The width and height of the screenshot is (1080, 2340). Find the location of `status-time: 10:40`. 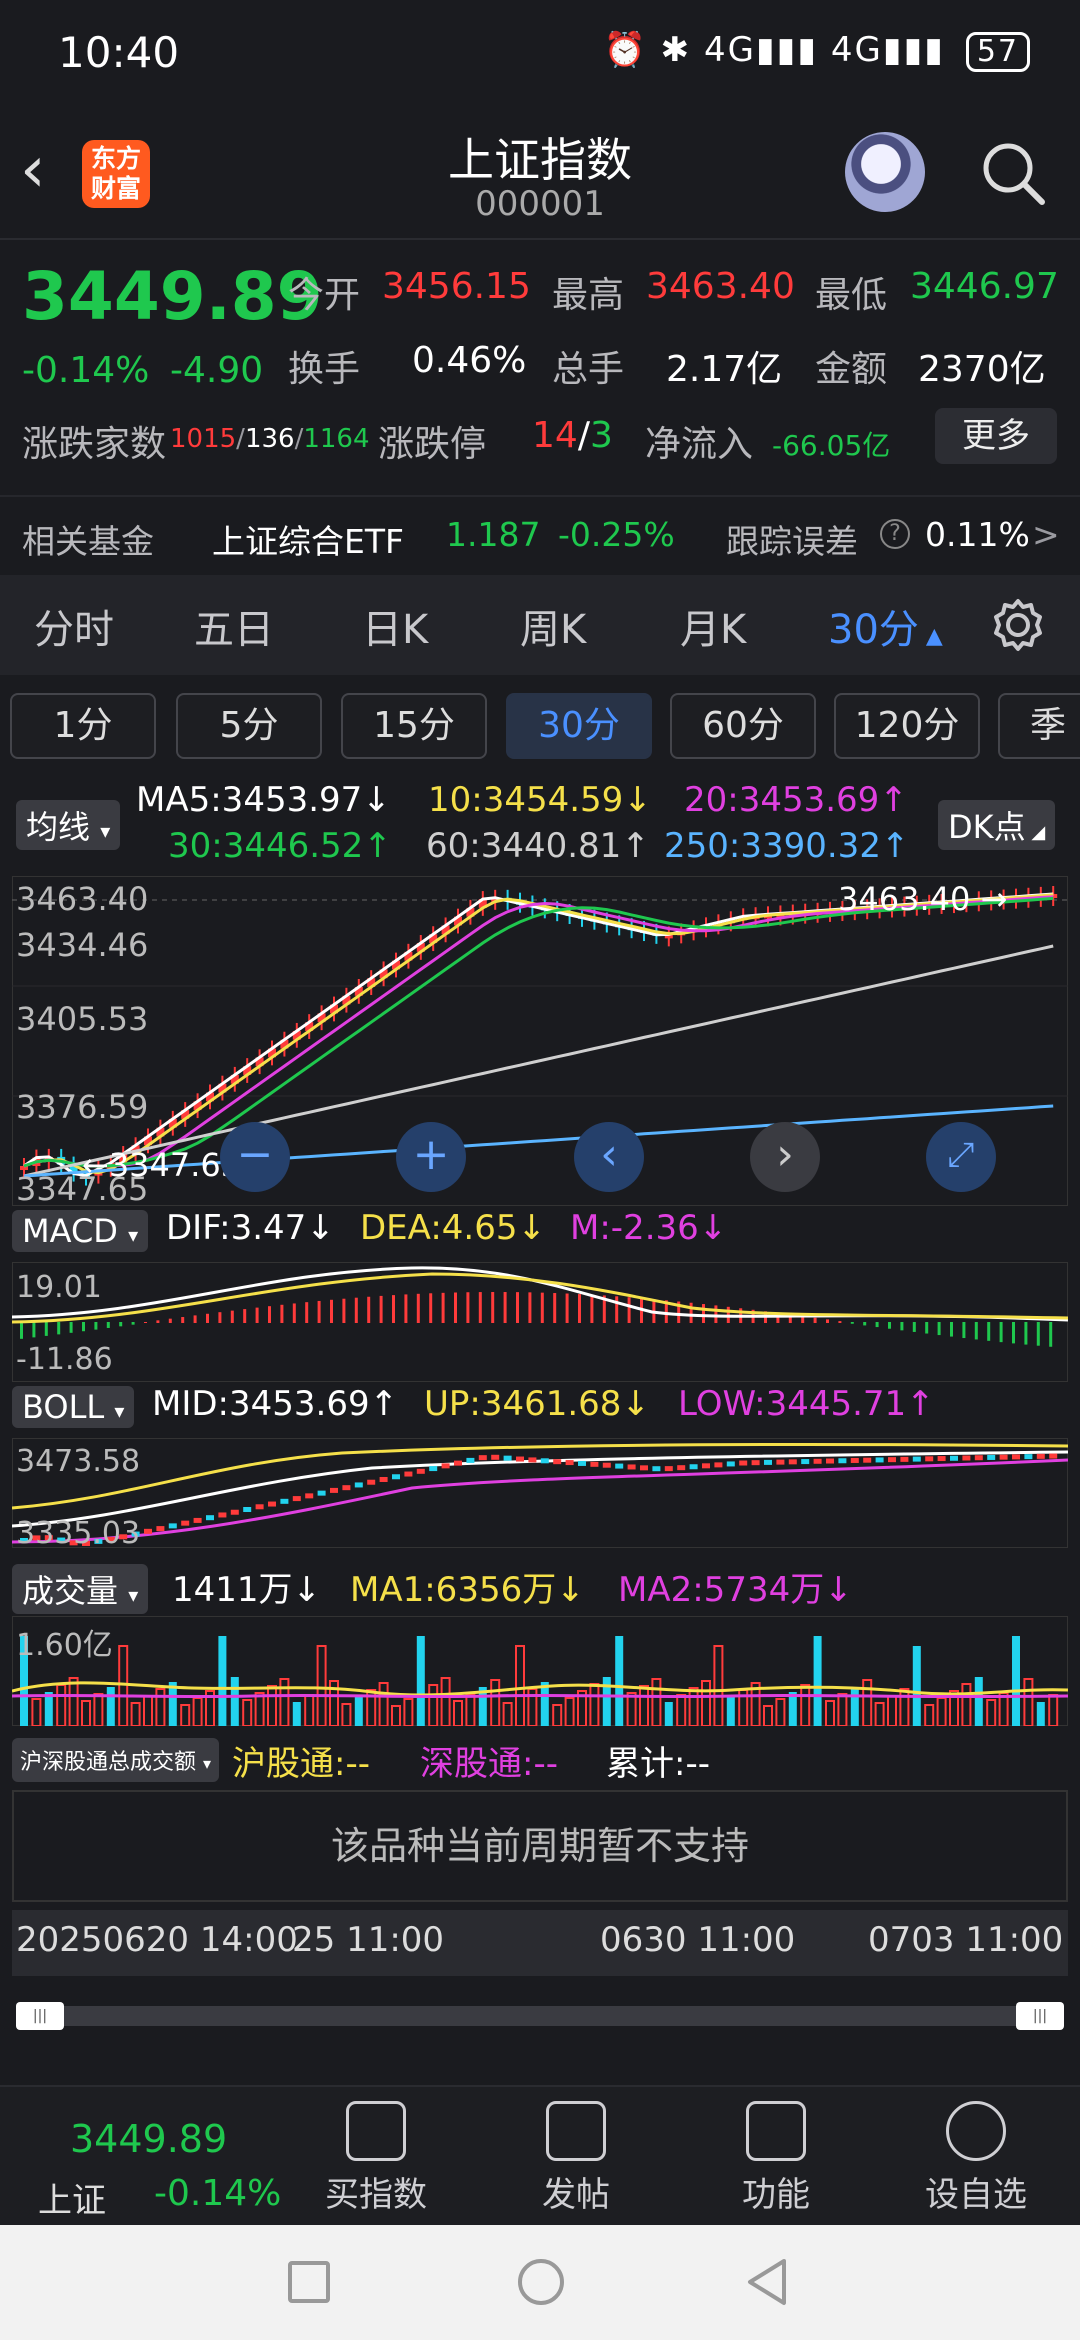

status-time: 10:40 is located at coordinates (119, 52).